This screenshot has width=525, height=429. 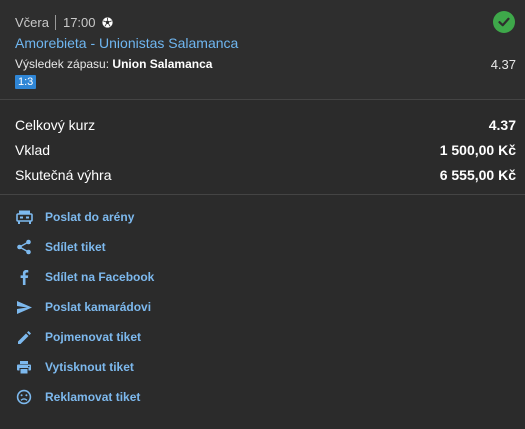 What do you see at coordinates (24, 217) in the screenshot?
I see `arena-icon` at bounding box center [24, 217].